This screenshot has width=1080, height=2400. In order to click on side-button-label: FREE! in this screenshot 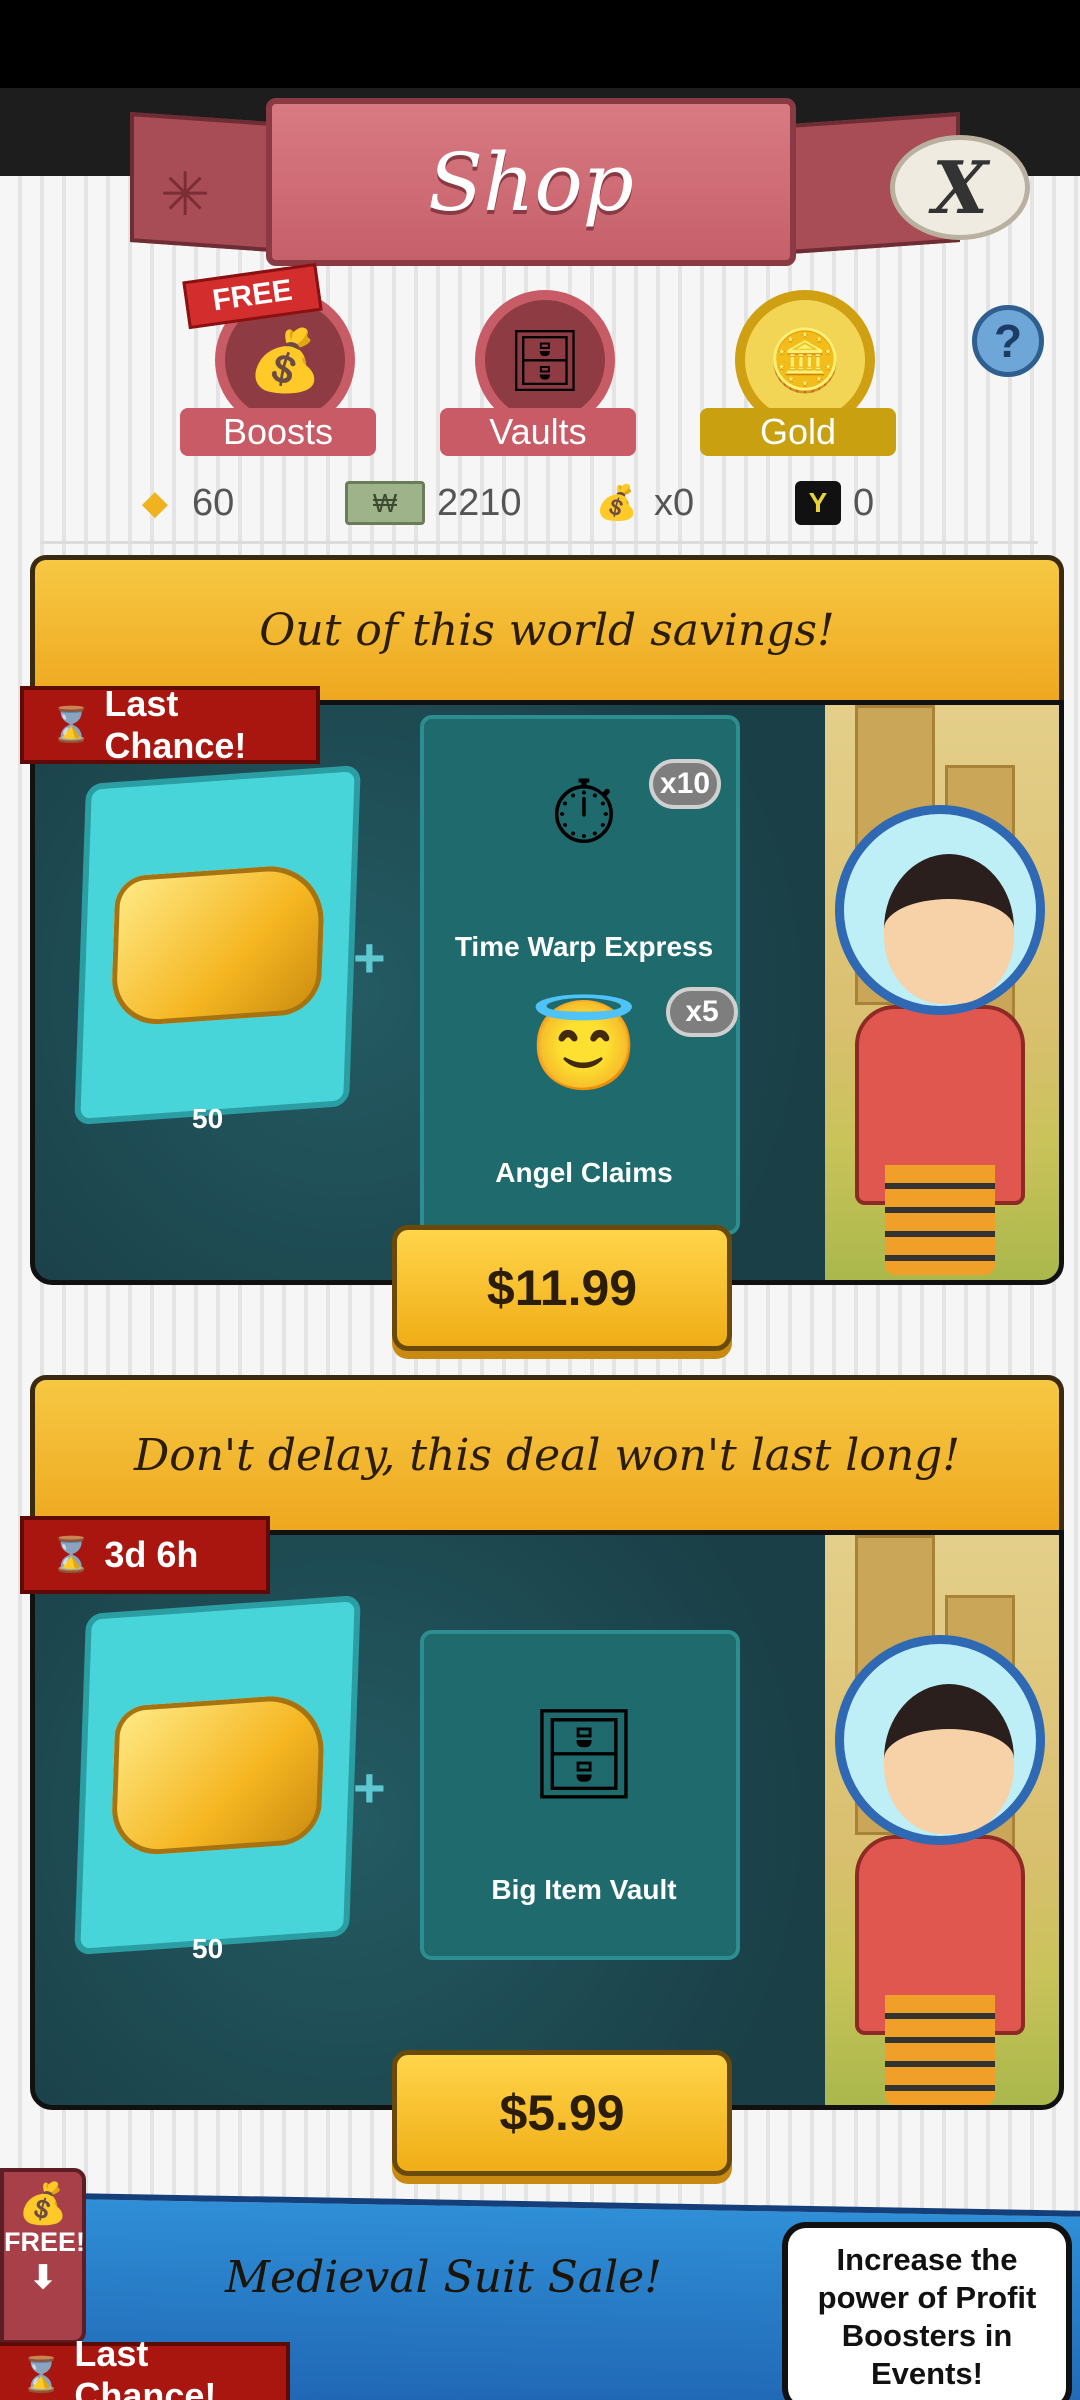, I will do `click(44, 2242)`.